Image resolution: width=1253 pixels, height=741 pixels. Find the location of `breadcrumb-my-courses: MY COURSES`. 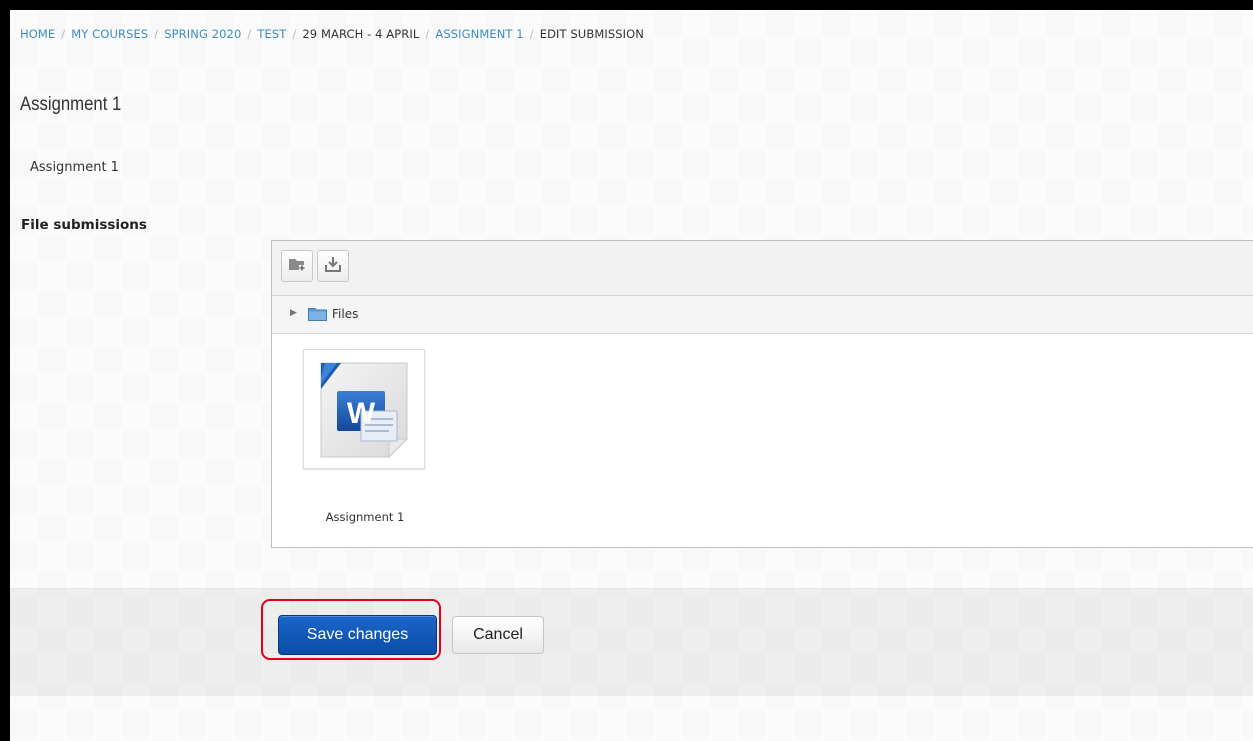

breadcrumb-my-courses: MY COURSES is located at coordinates (109, 34).